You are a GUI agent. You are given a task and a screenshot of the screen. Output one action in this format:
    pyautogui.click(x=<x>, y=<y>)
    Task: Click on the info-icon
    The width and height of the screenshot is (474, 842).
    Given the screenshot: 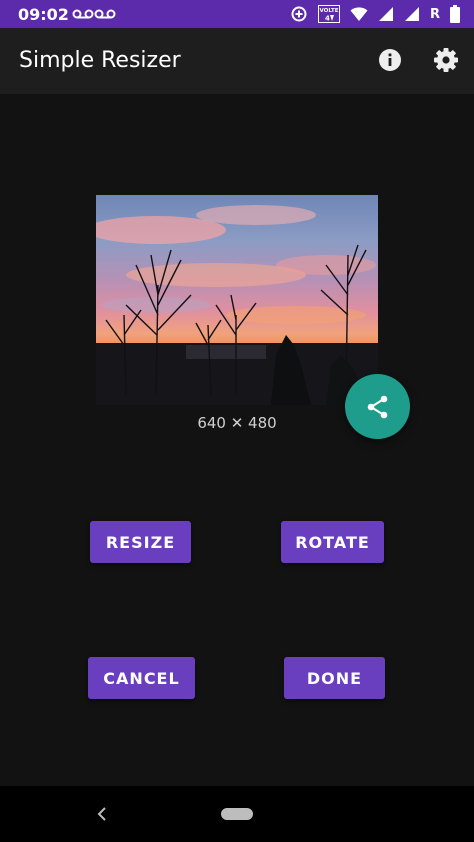 What is the action you would take?
    pyautogui.click(x=390, y=60)
    